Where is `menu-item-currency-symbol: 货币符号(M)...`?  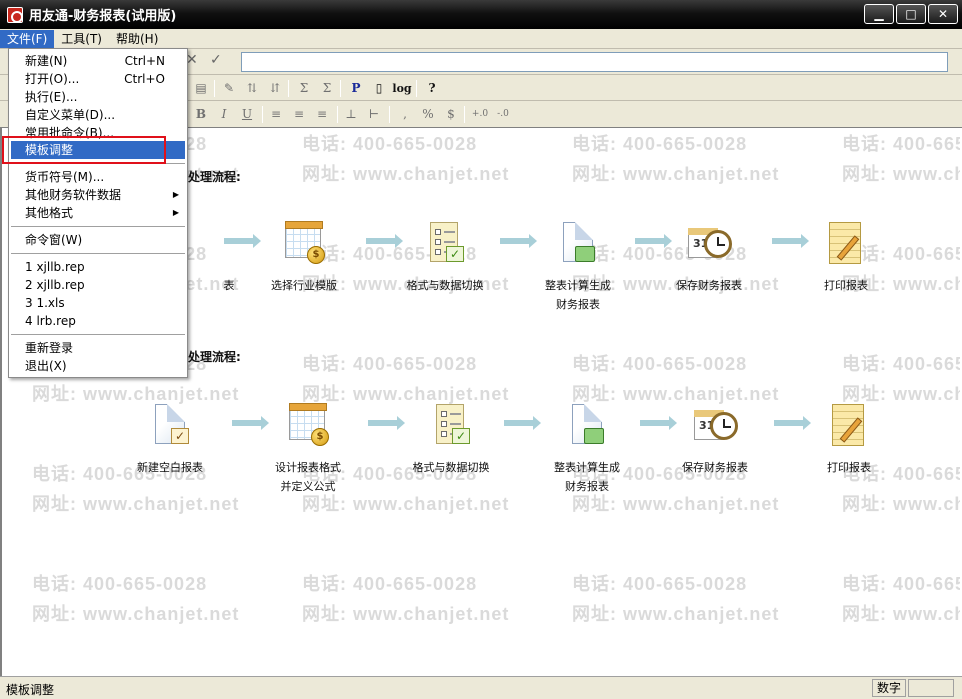
menu-item-currency-symbol: 货币符号(M)... is located at coordinates (98, 177).